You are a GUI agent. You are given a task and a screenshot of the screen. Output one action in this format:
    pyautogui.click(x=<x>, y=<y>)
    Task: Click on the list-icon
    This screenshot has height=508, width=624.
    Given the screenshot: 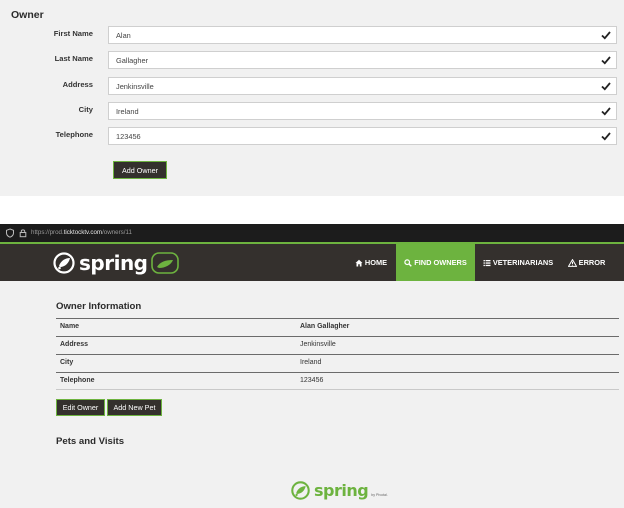 What is the action you would take?
    pyautogui.click(x=487, y=262)
    